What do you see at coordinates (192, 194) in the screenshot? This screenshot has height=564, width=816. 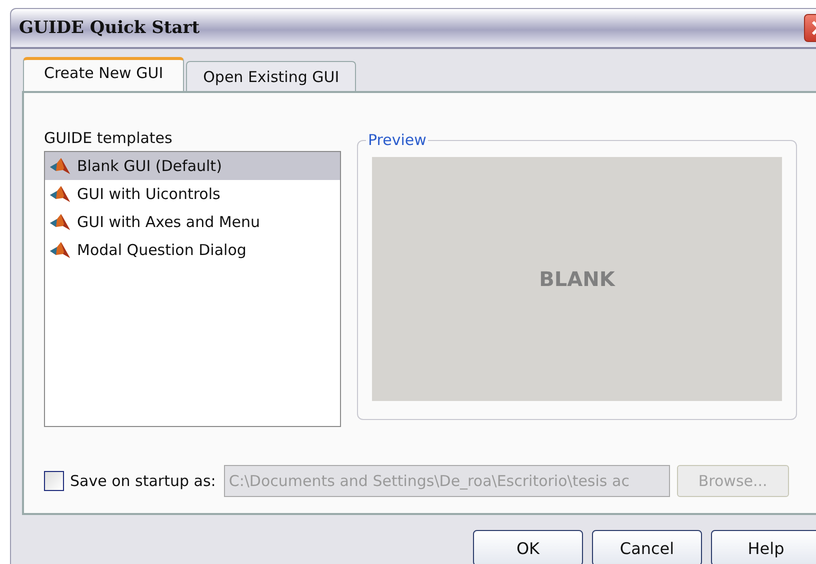 I see `template-item: GUI with Uicontrols` at bounding box center [192, 194].